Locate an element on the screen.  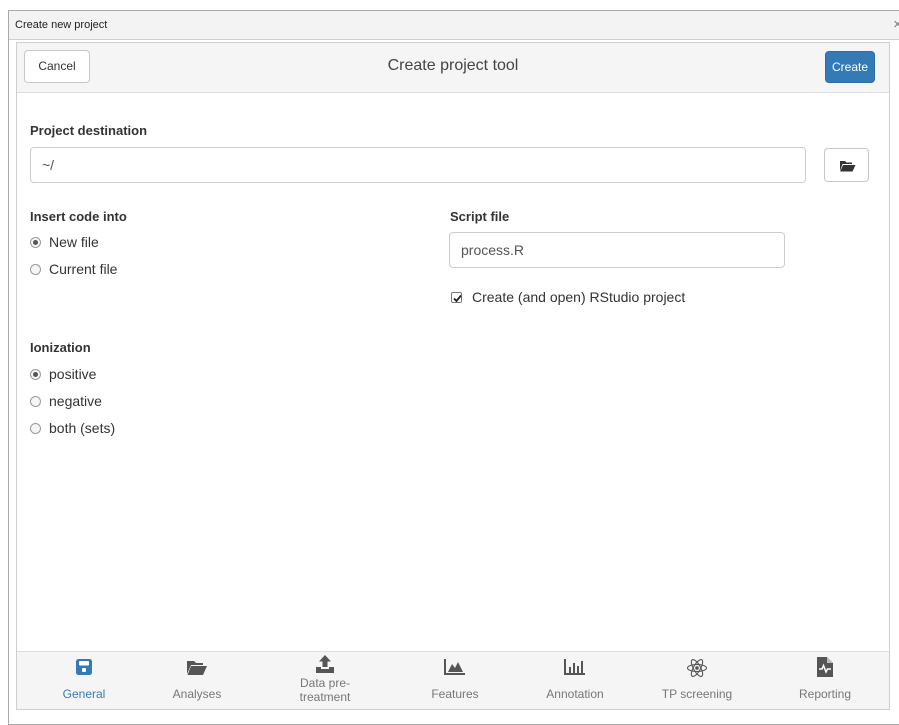
tab-features: Features is located at coordinates (455, 681).